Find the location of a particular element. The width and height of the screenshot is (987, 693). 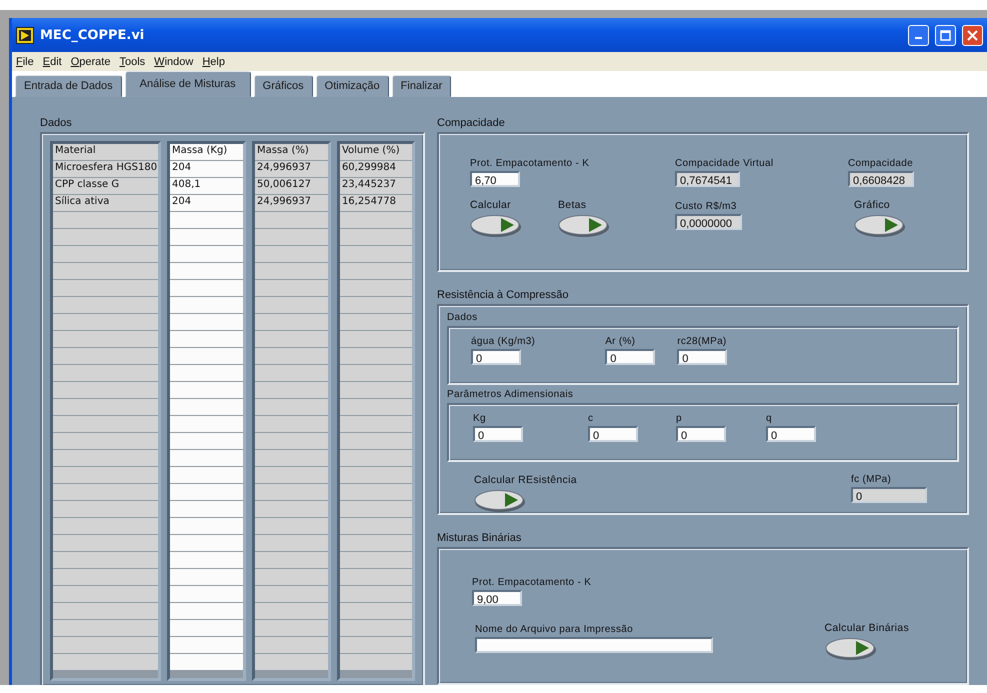

table-cell: 16,254778 is located at coordinates (376, 203).